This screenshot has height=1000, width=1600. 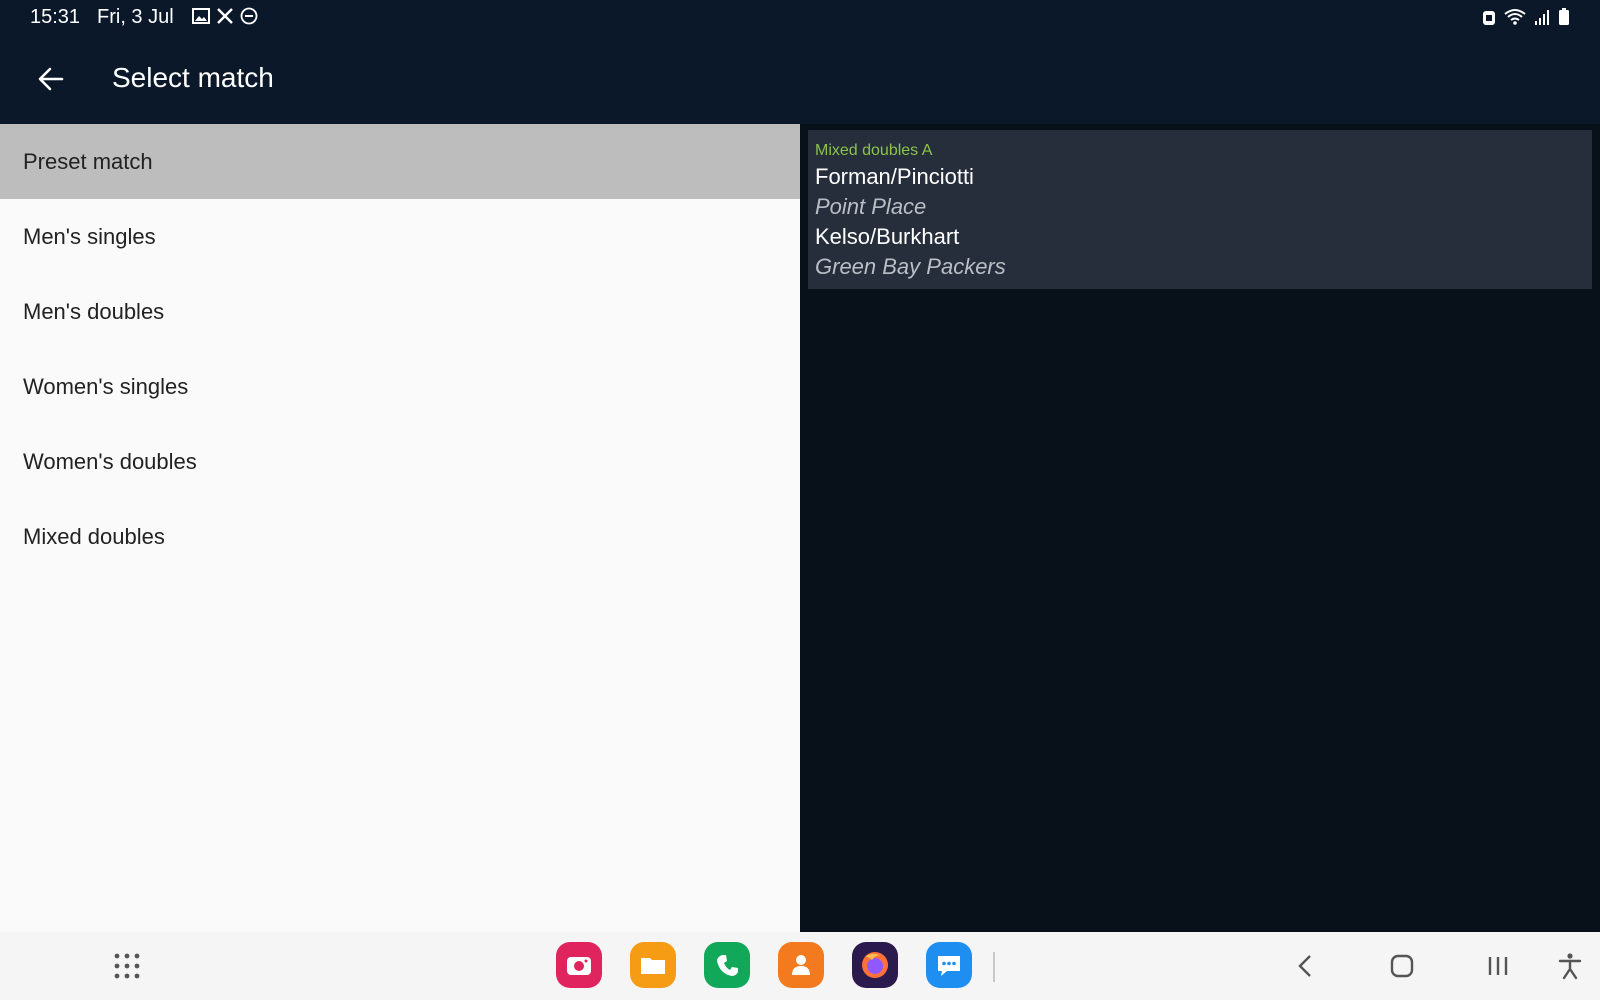 I want to click on contacts-icon, so click(x=801, y=965).